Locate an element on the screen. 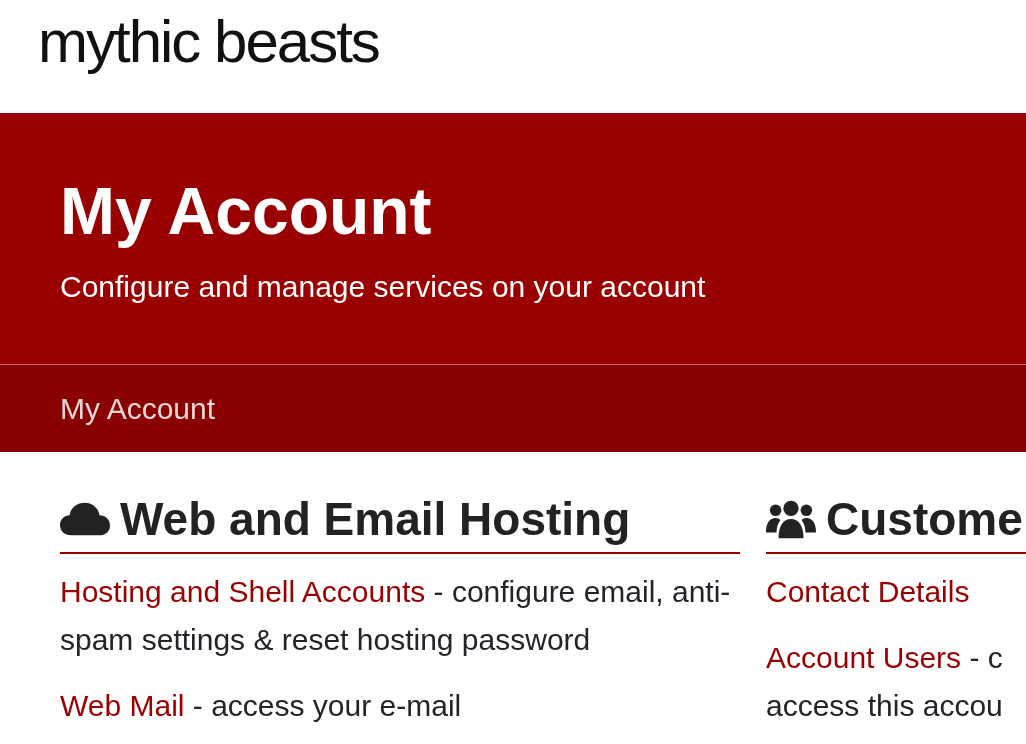 This screenshot has height=744, width=1026. section-title: Custome is located at coordinates (924, 519).